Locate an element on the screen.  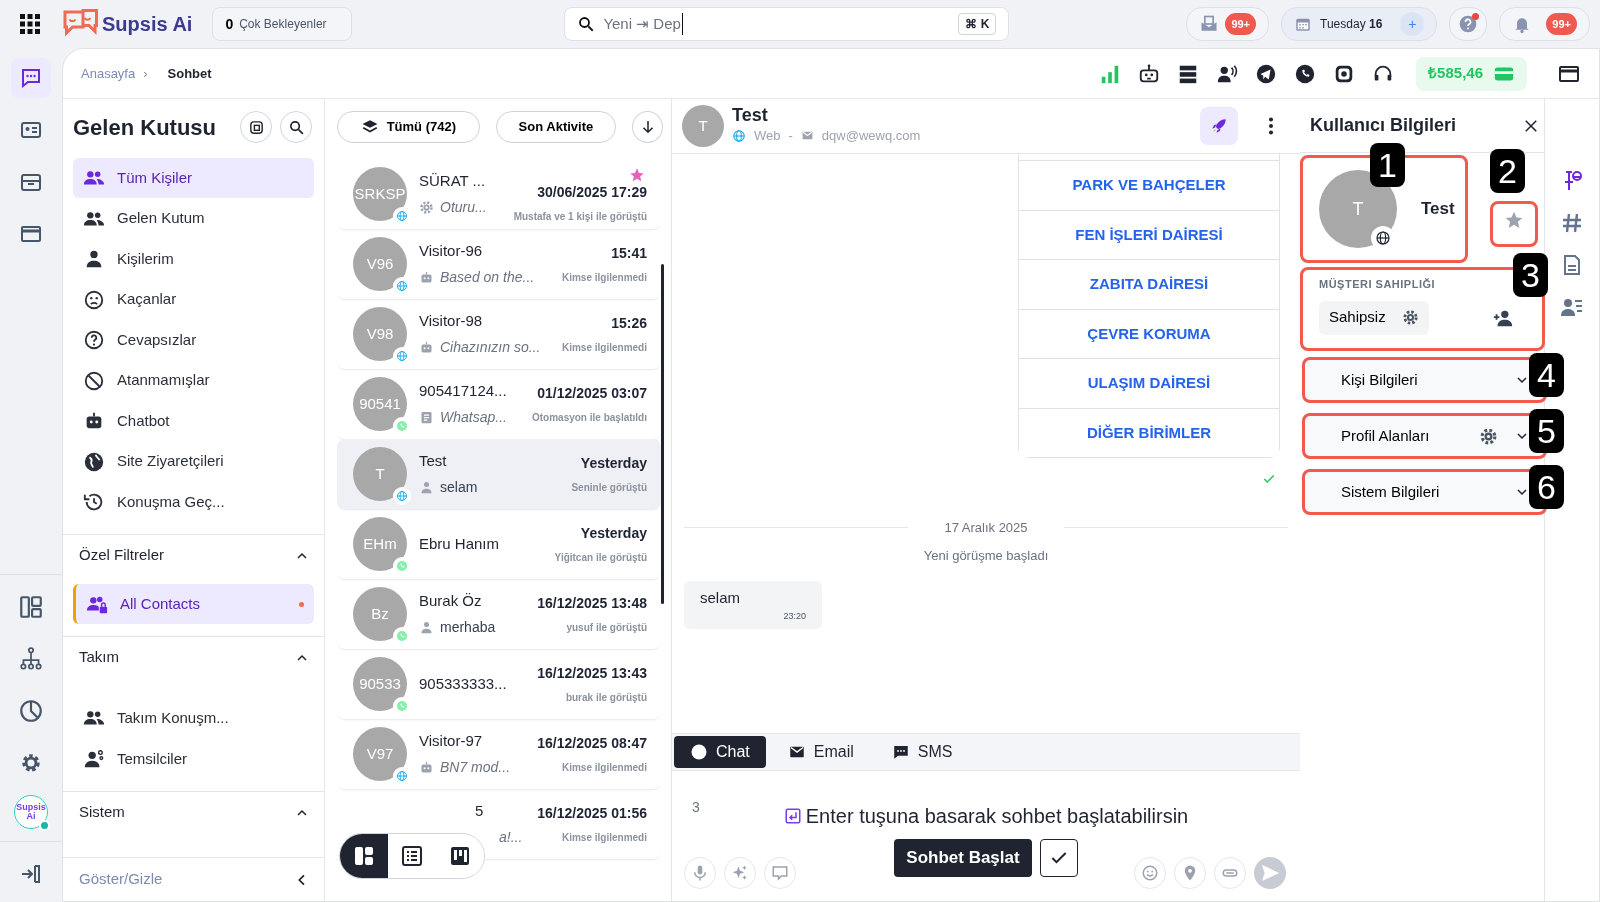
avatar: SRKSP is located at coordinates (380, 194).